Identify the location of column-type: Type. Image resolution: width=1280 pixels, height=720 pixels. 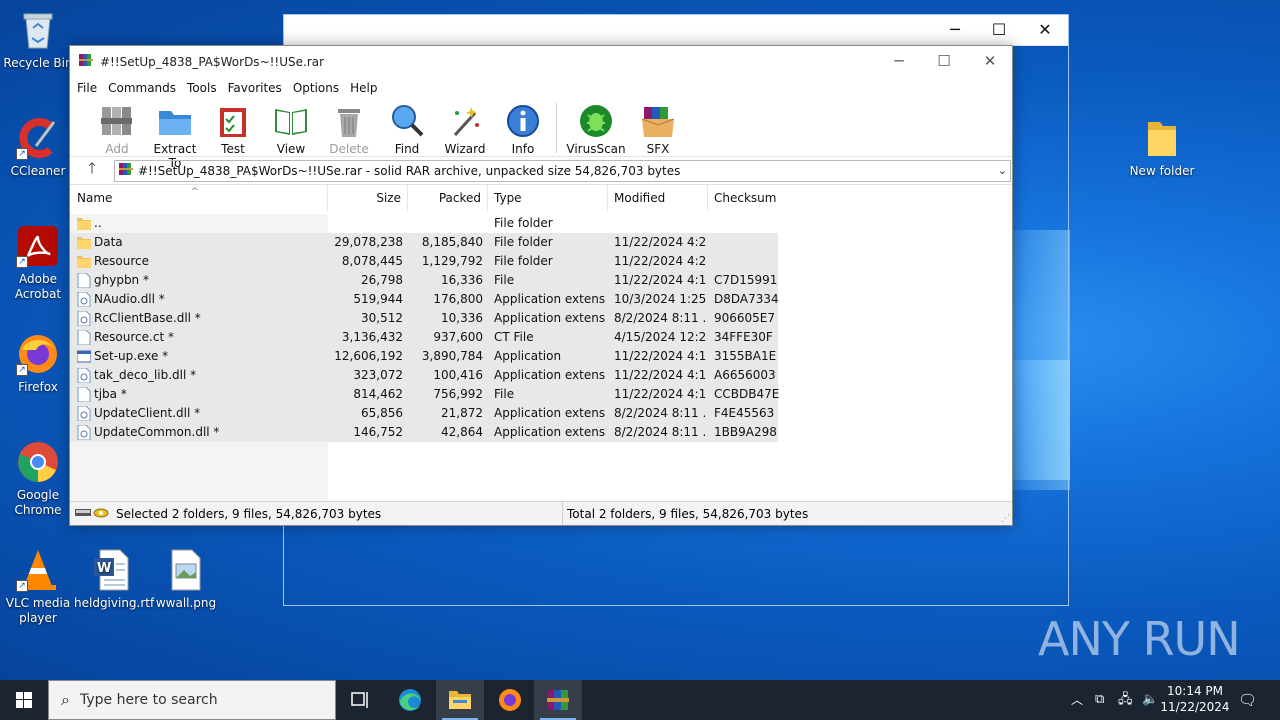
(548, 198).